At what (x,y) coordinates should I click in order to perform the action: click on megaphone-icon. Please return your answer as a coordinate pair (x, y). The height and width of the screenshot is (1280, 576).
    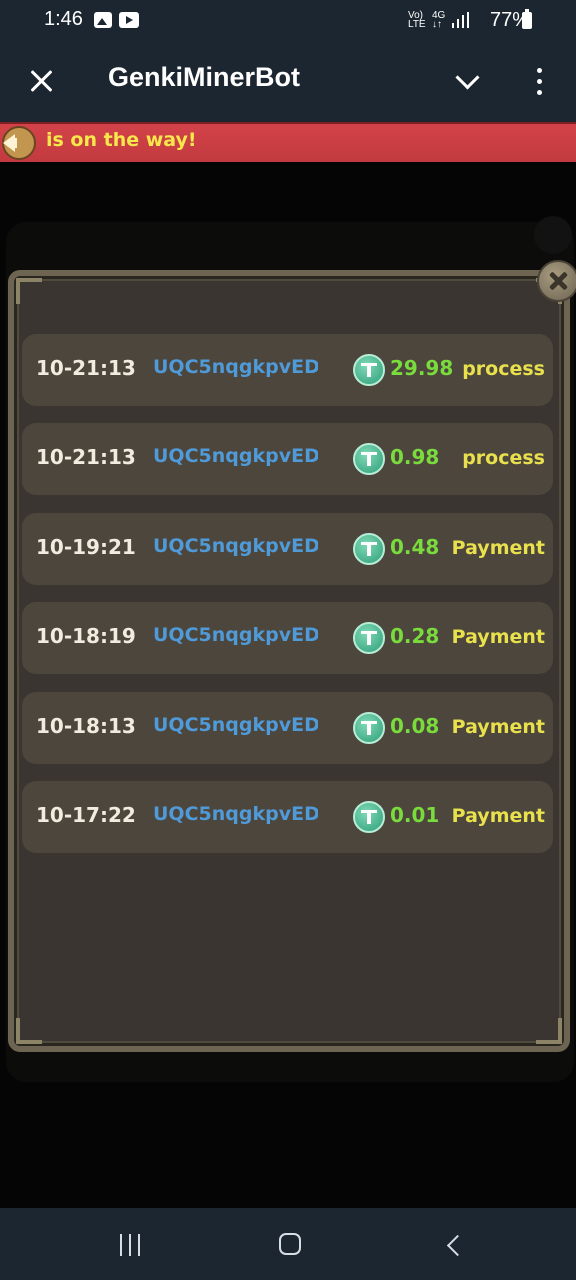
    Looking at the image, I should click on (19, 143).